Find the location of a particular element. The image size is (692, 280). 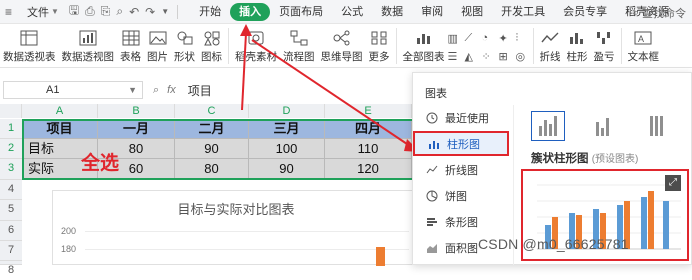

stacked-column-thumb is located at coordinates (602, 126).